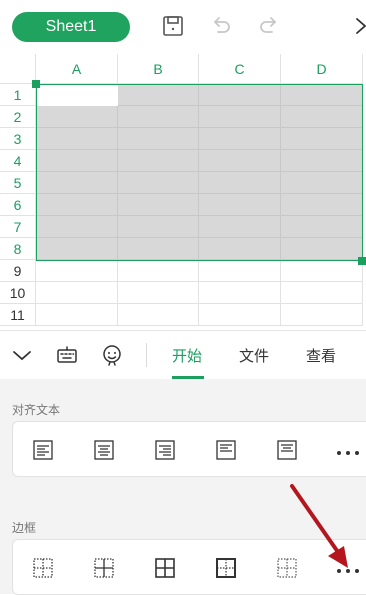 This screenshot has width=366, height=595. I want to click on section-title-border: 边框, so click(24, 528).